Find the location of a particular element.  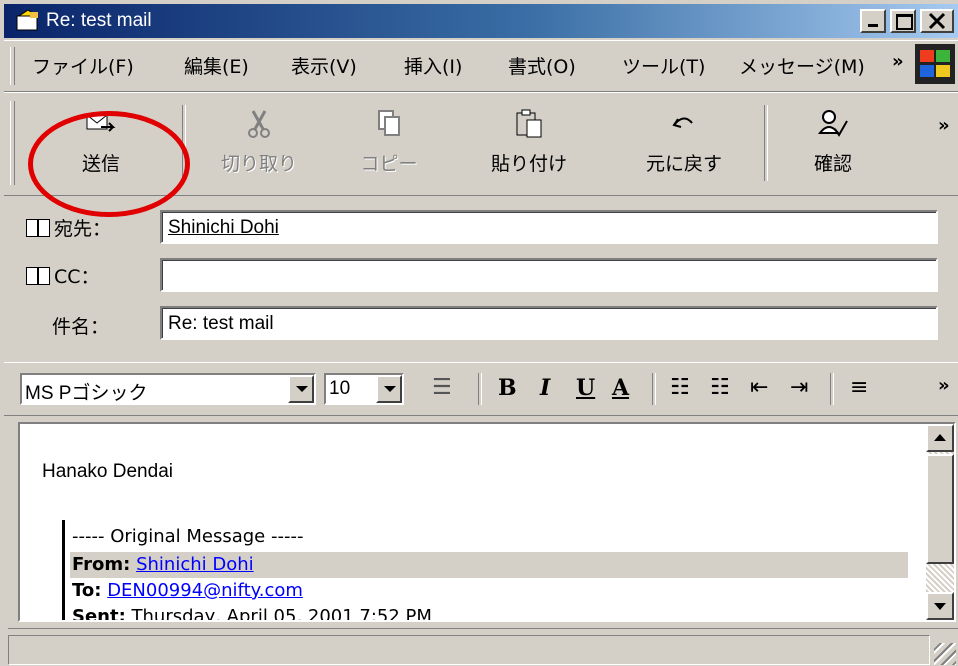

menu-overflow-chevron-icon: » is located at coordinates (898, 61).